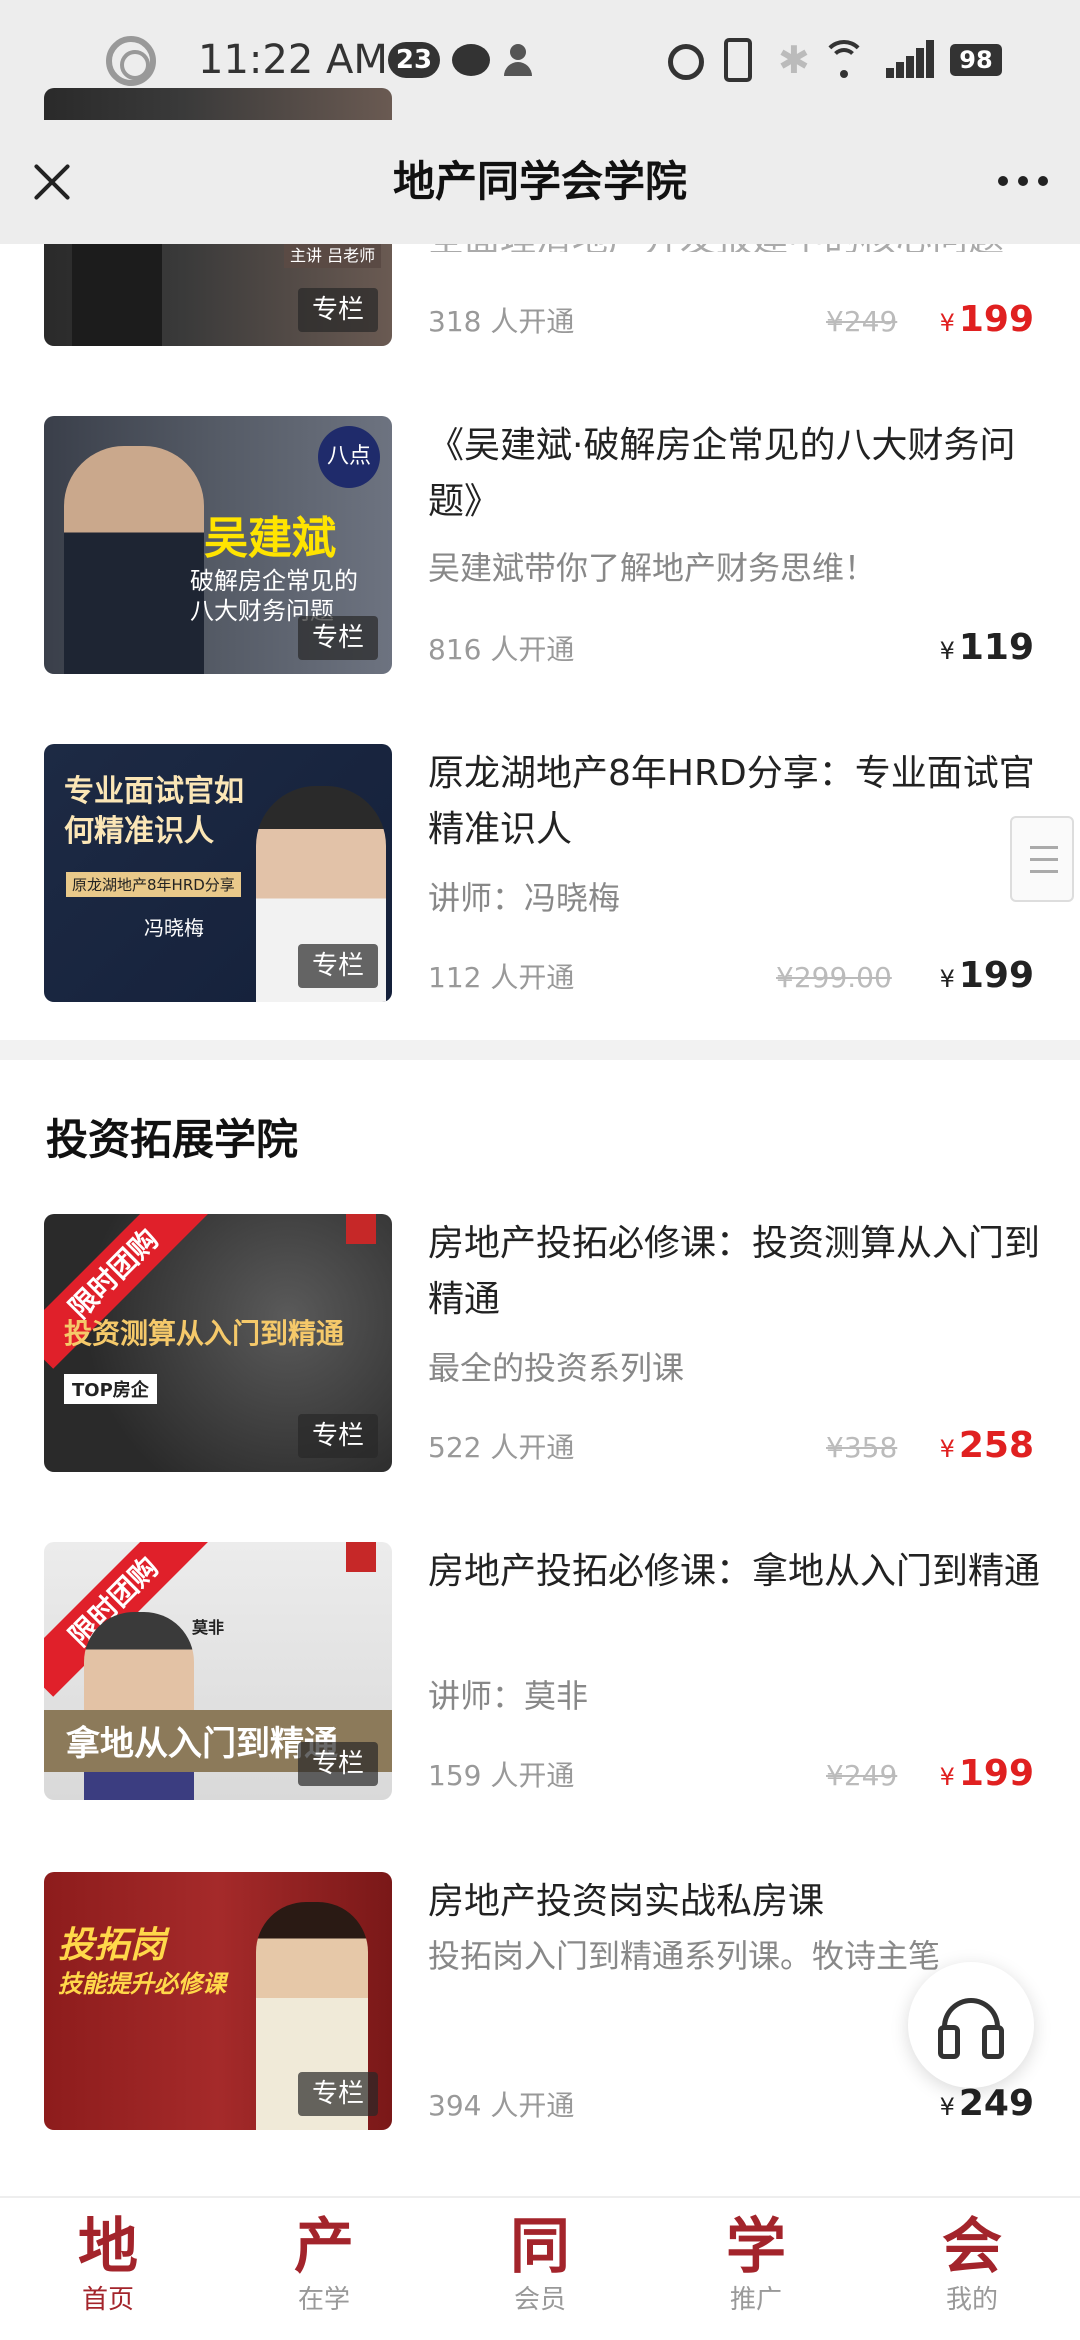  I want to click on thumb-subtitle: TOP房企, so click(110, 1389).